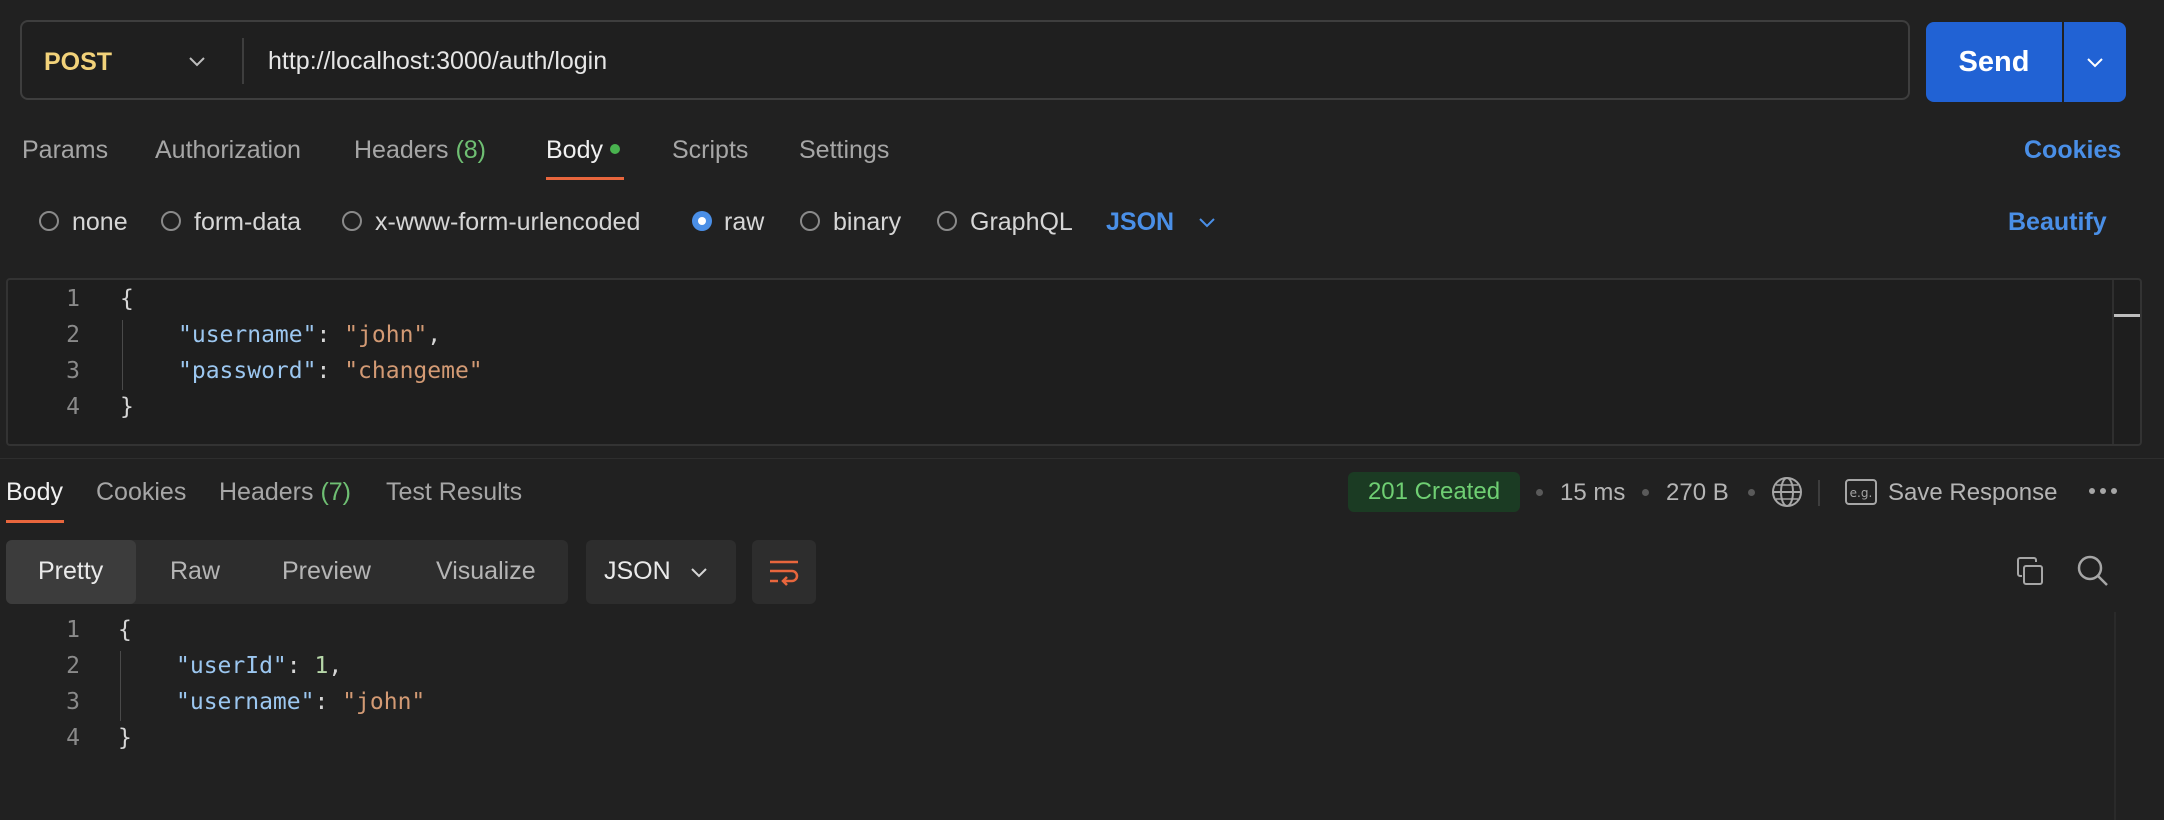 This screenshot has height=820, width=2164. I want to click on meta-divider, so click(1819, 493).